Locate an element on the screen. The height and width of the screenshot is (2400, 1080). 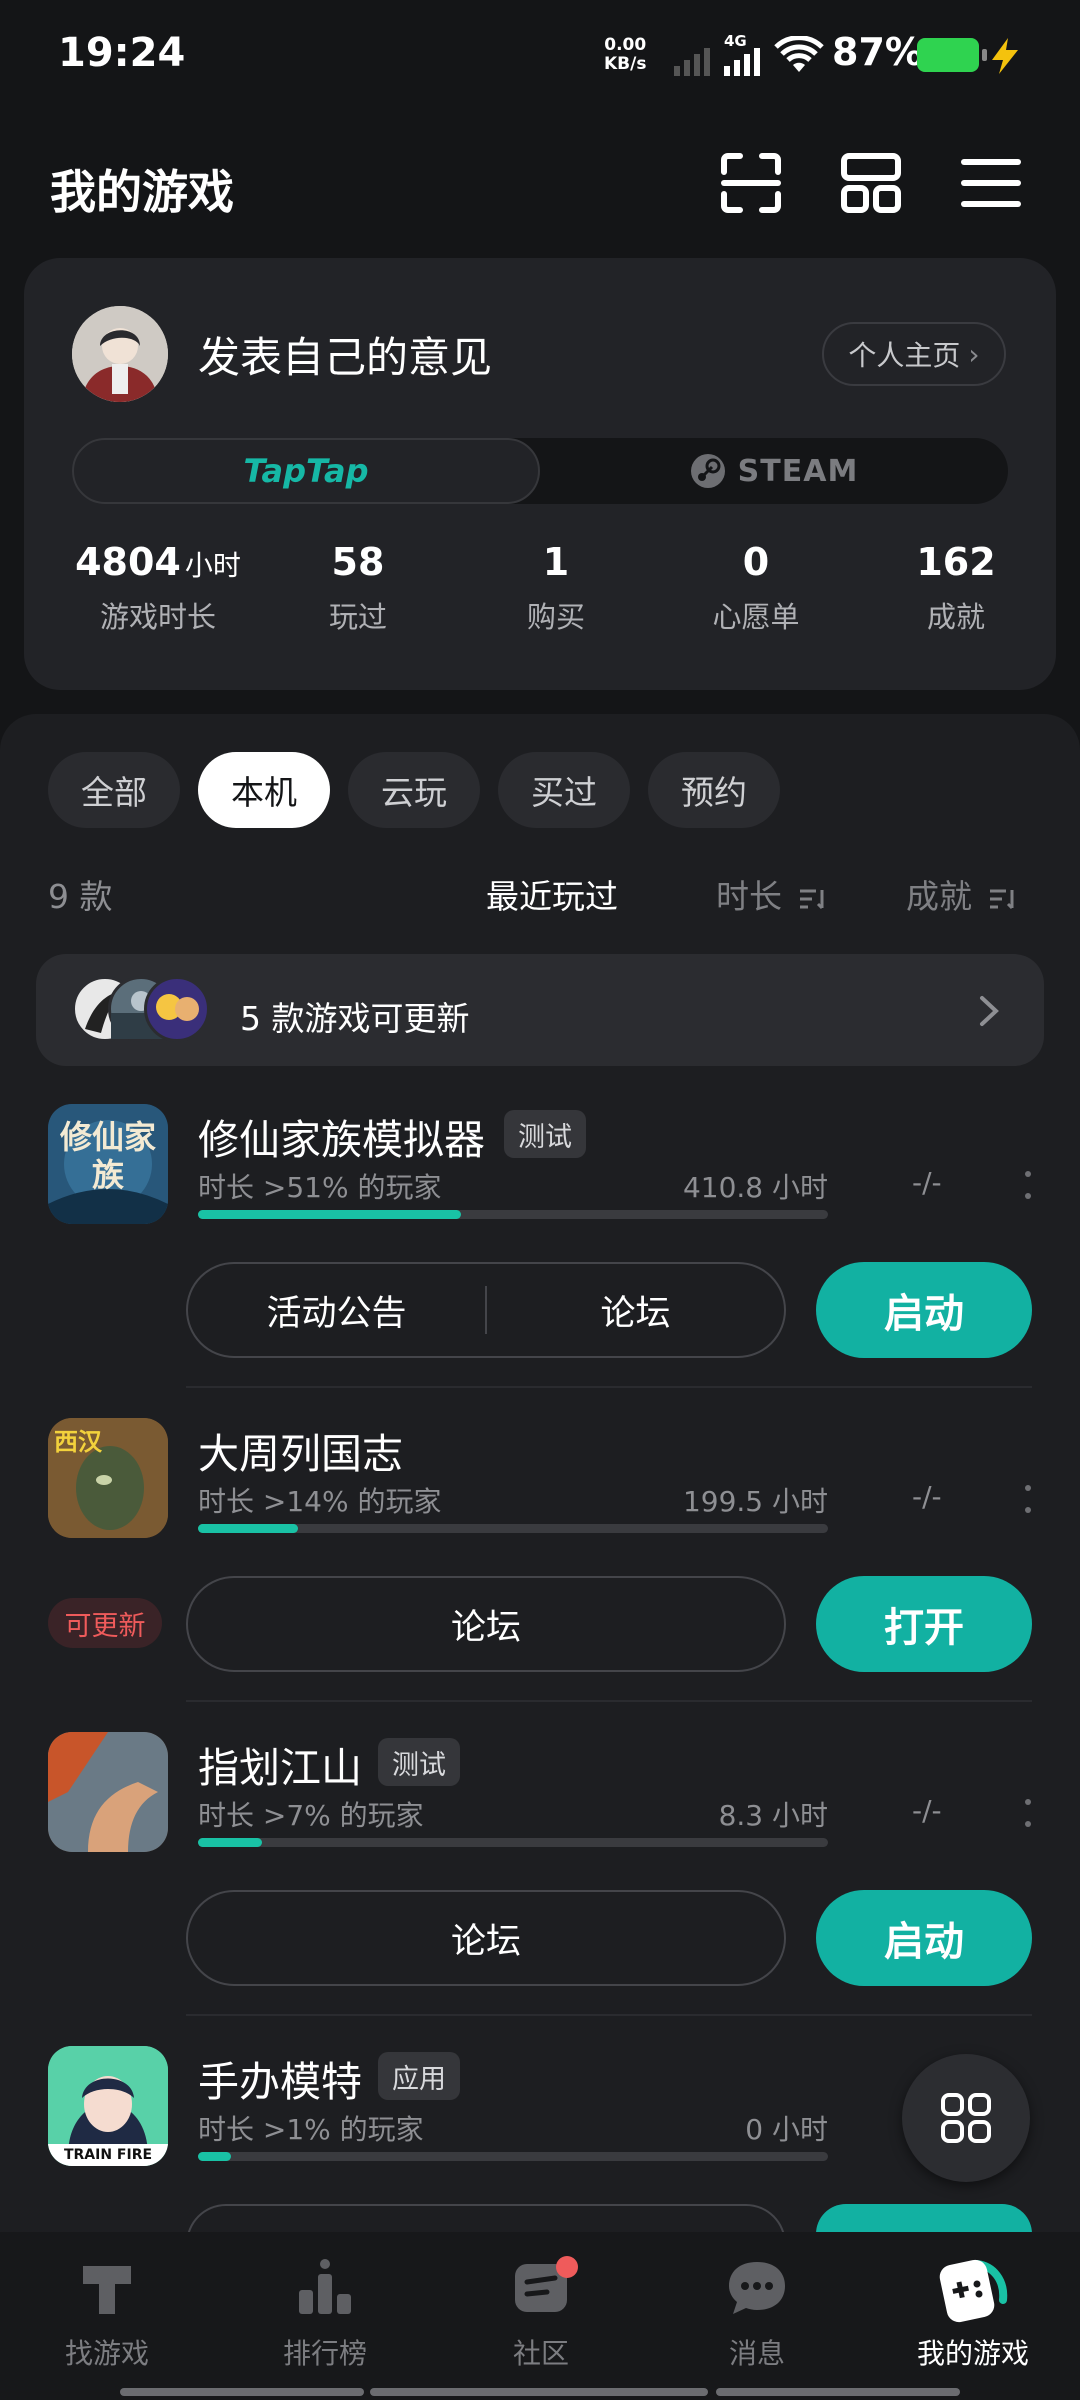
avatar is located at coordinates (120, 354).